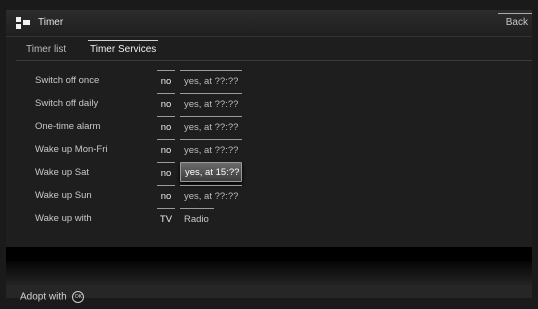  What do you see at coordinates (123, 47) in the screenshot?
I see `tab-timer-services: Timer Services` at bounding box center [123, 47].